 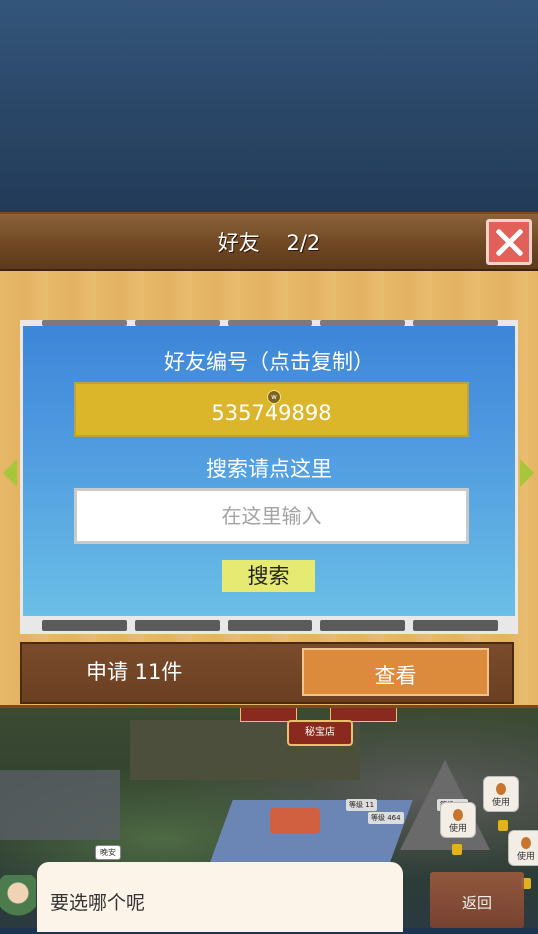 What do you see at coordinates (60, 805) in the screenshot?
I see `castle-wall` at bounding box center [60, 805].